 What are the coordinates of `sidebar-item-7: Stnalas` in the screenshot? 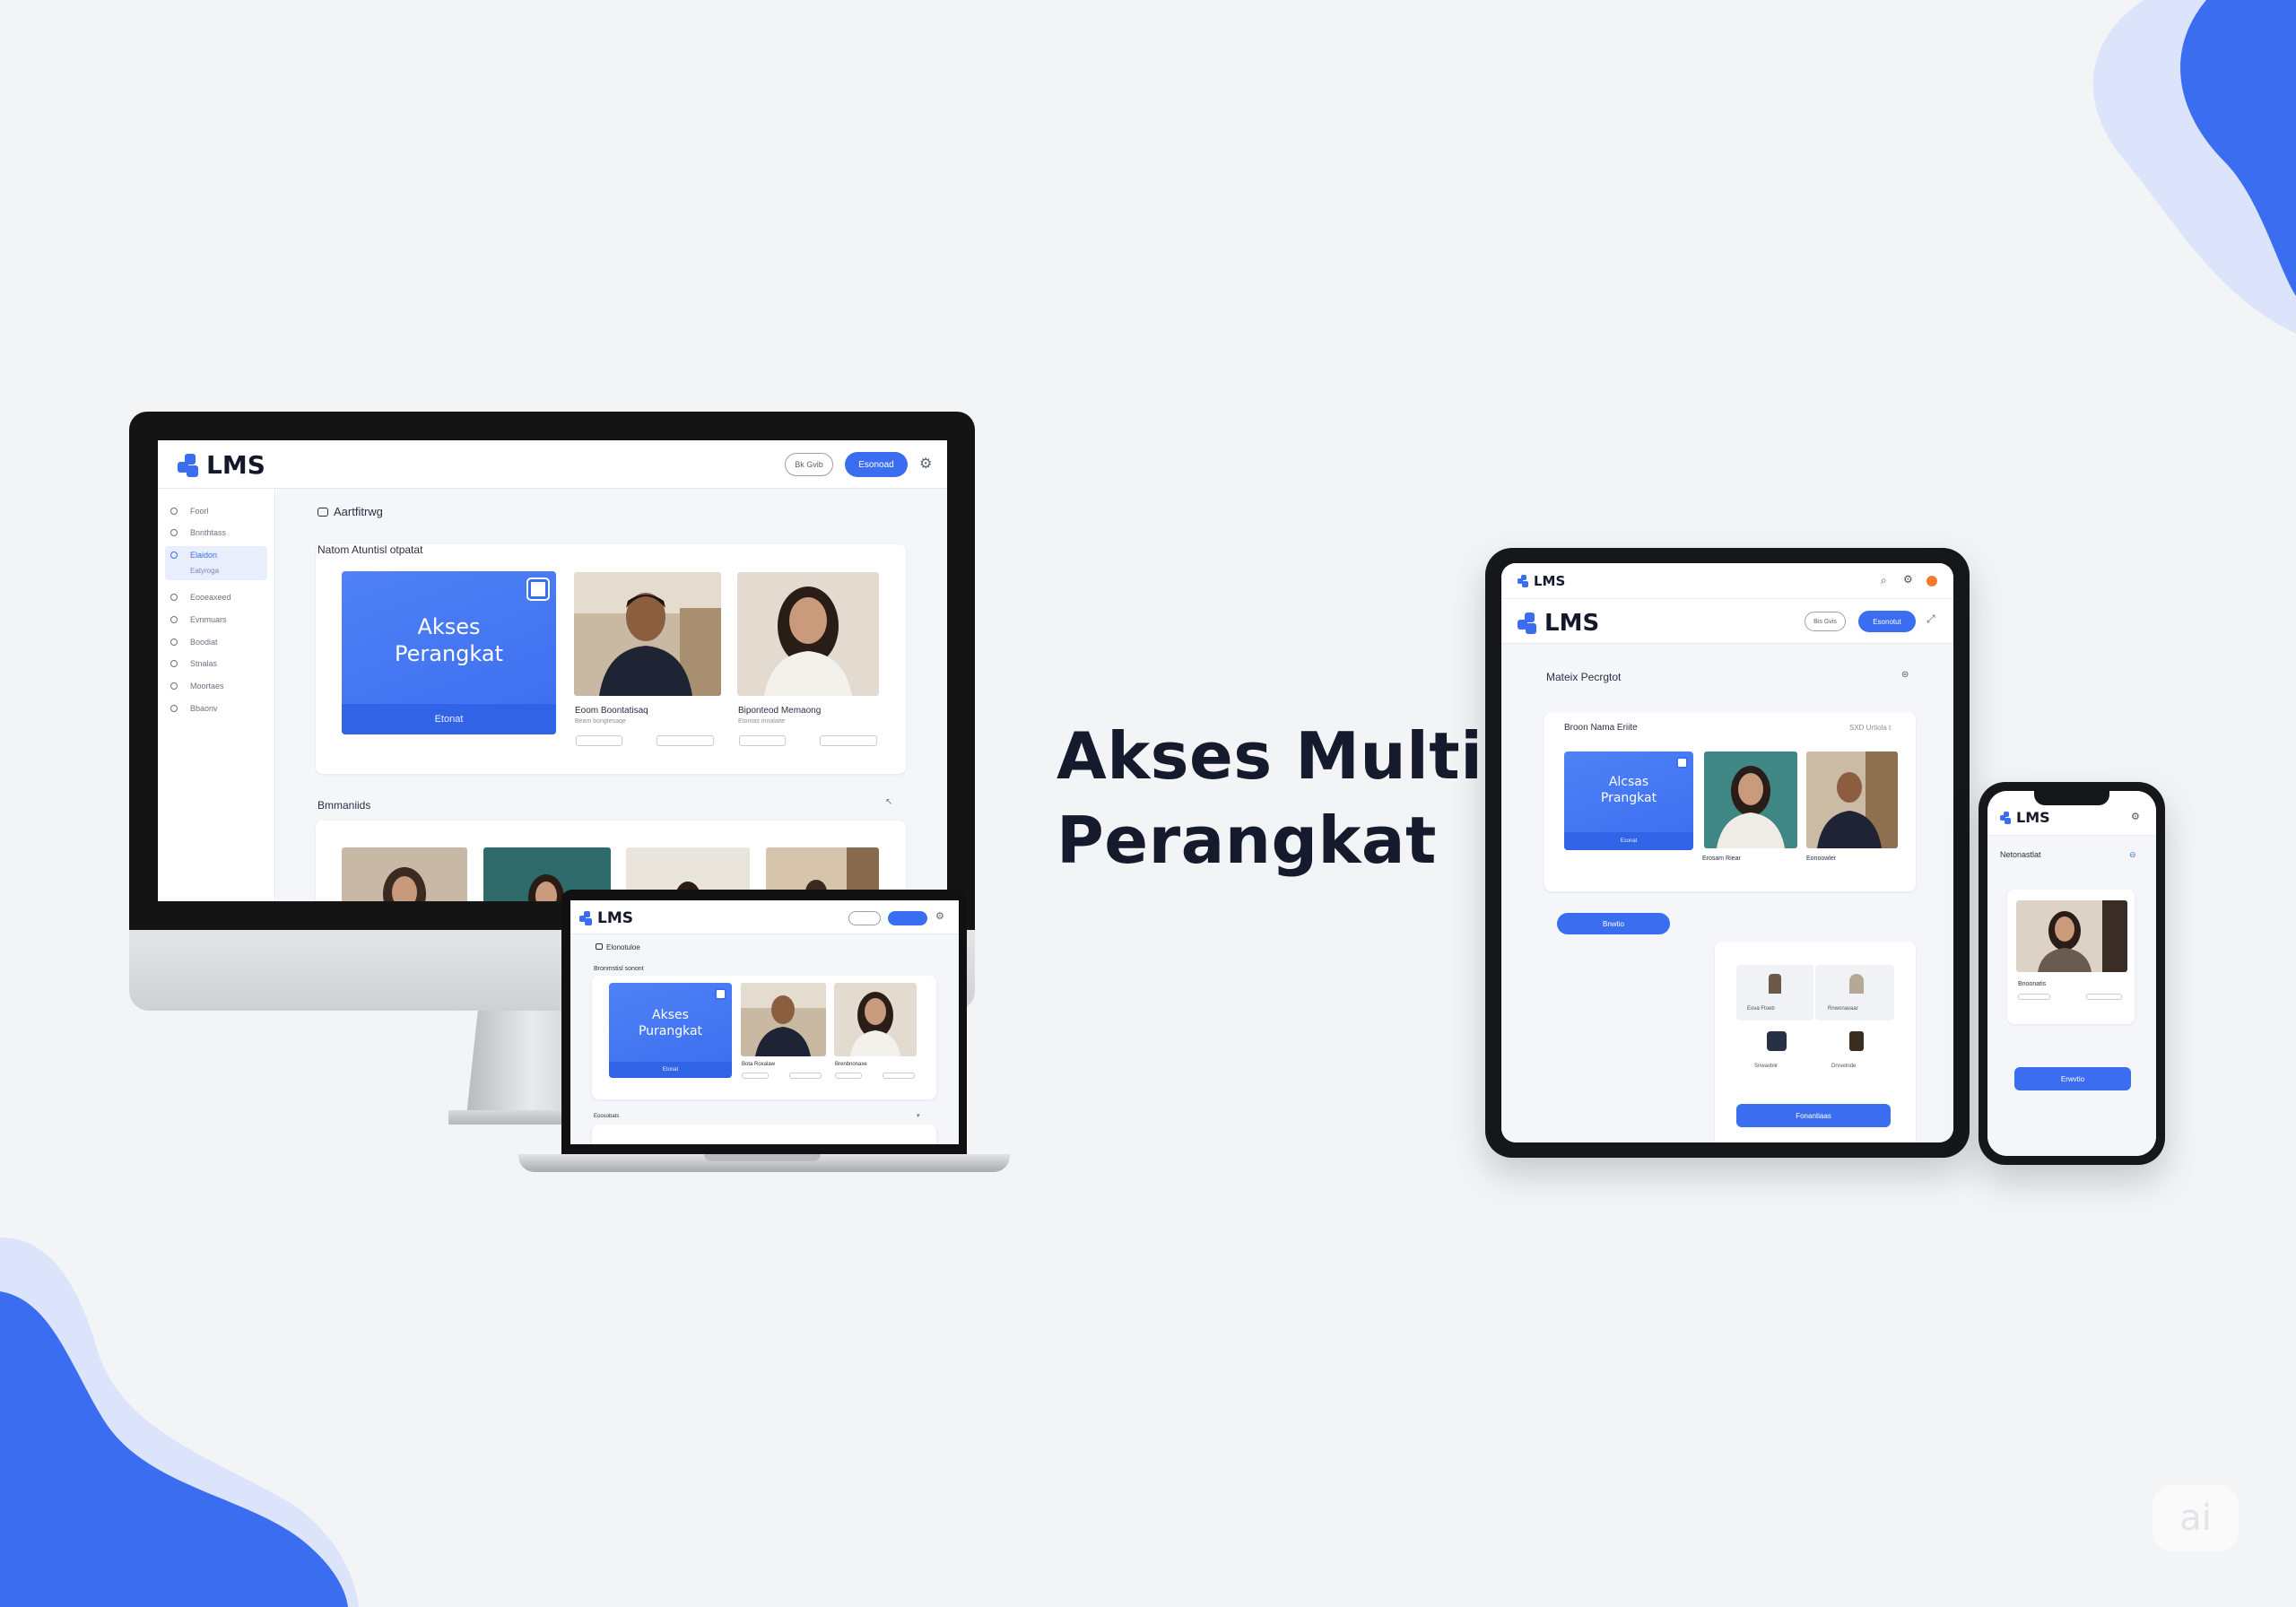 It's located at (193, 664).